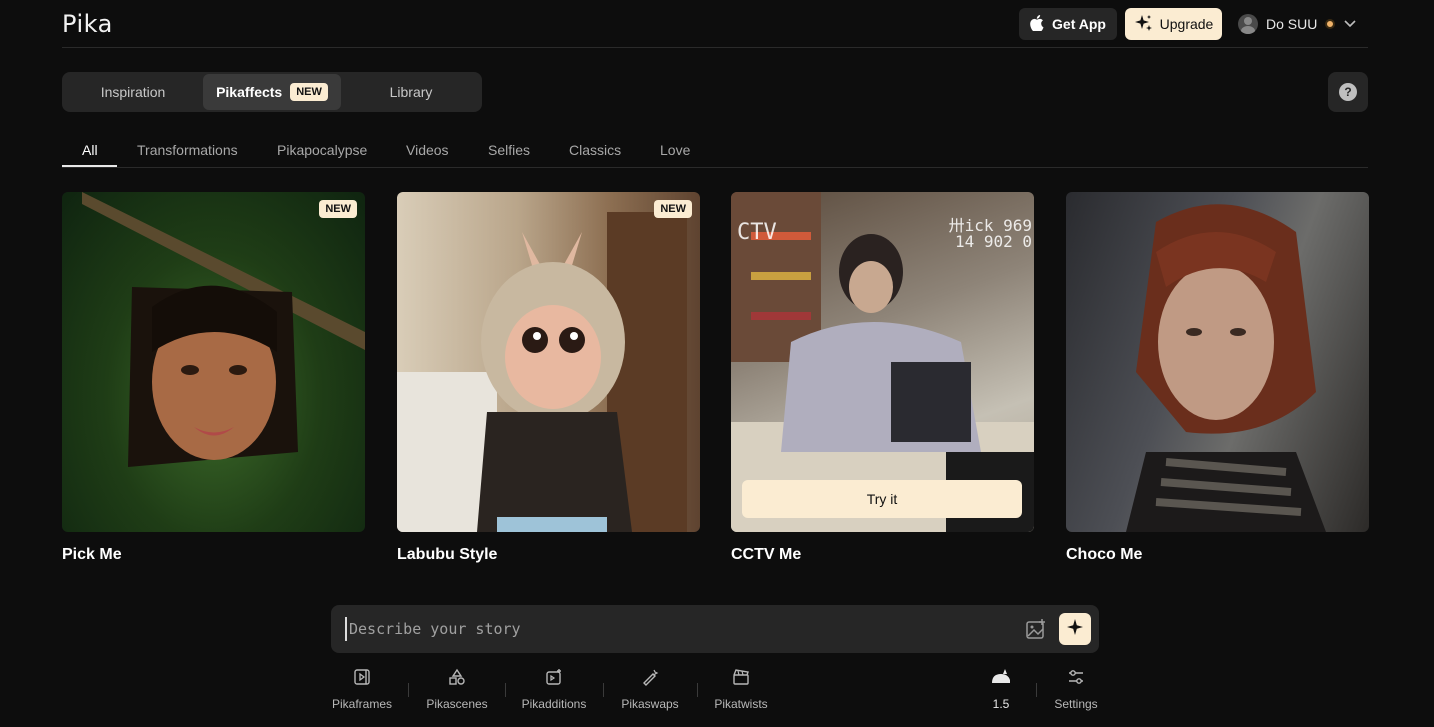  I want to click on scenes-icon, so click(457, 679).